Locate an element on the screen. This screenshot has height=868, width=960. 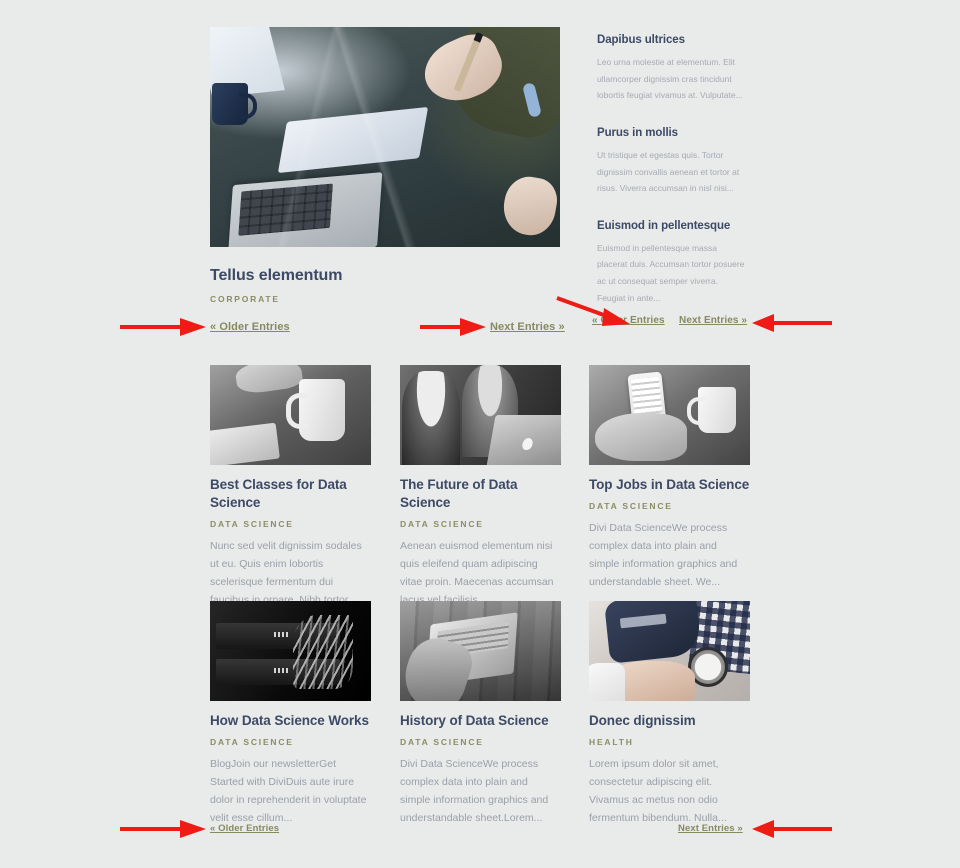
sidebar-pager-next-entries-link: Next Entries » is located at coordinates (713, 320).